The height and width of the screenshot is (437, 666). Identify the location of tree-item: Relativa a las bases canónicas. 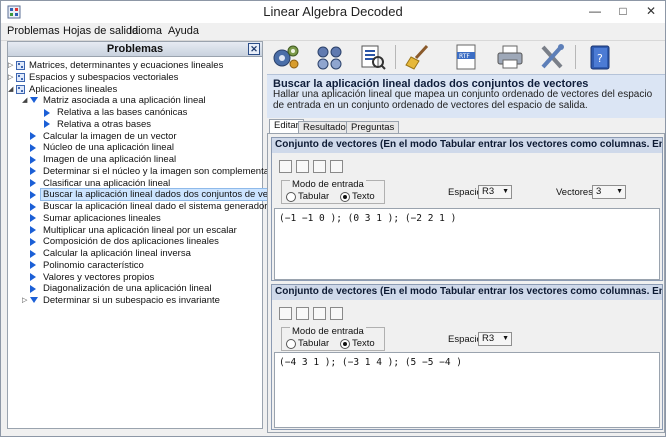
(135, 112).